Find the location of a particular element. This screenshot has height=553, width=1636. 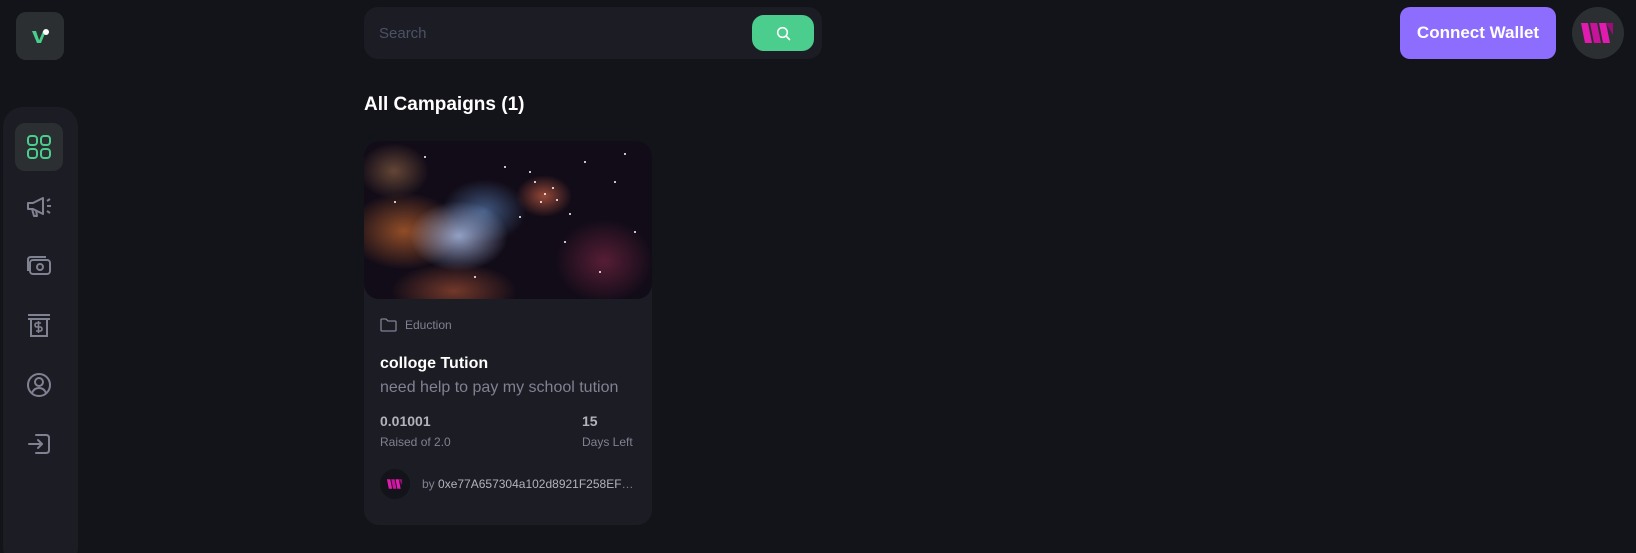

sidebar-item-withdraw is located at coordinates (39, 325).